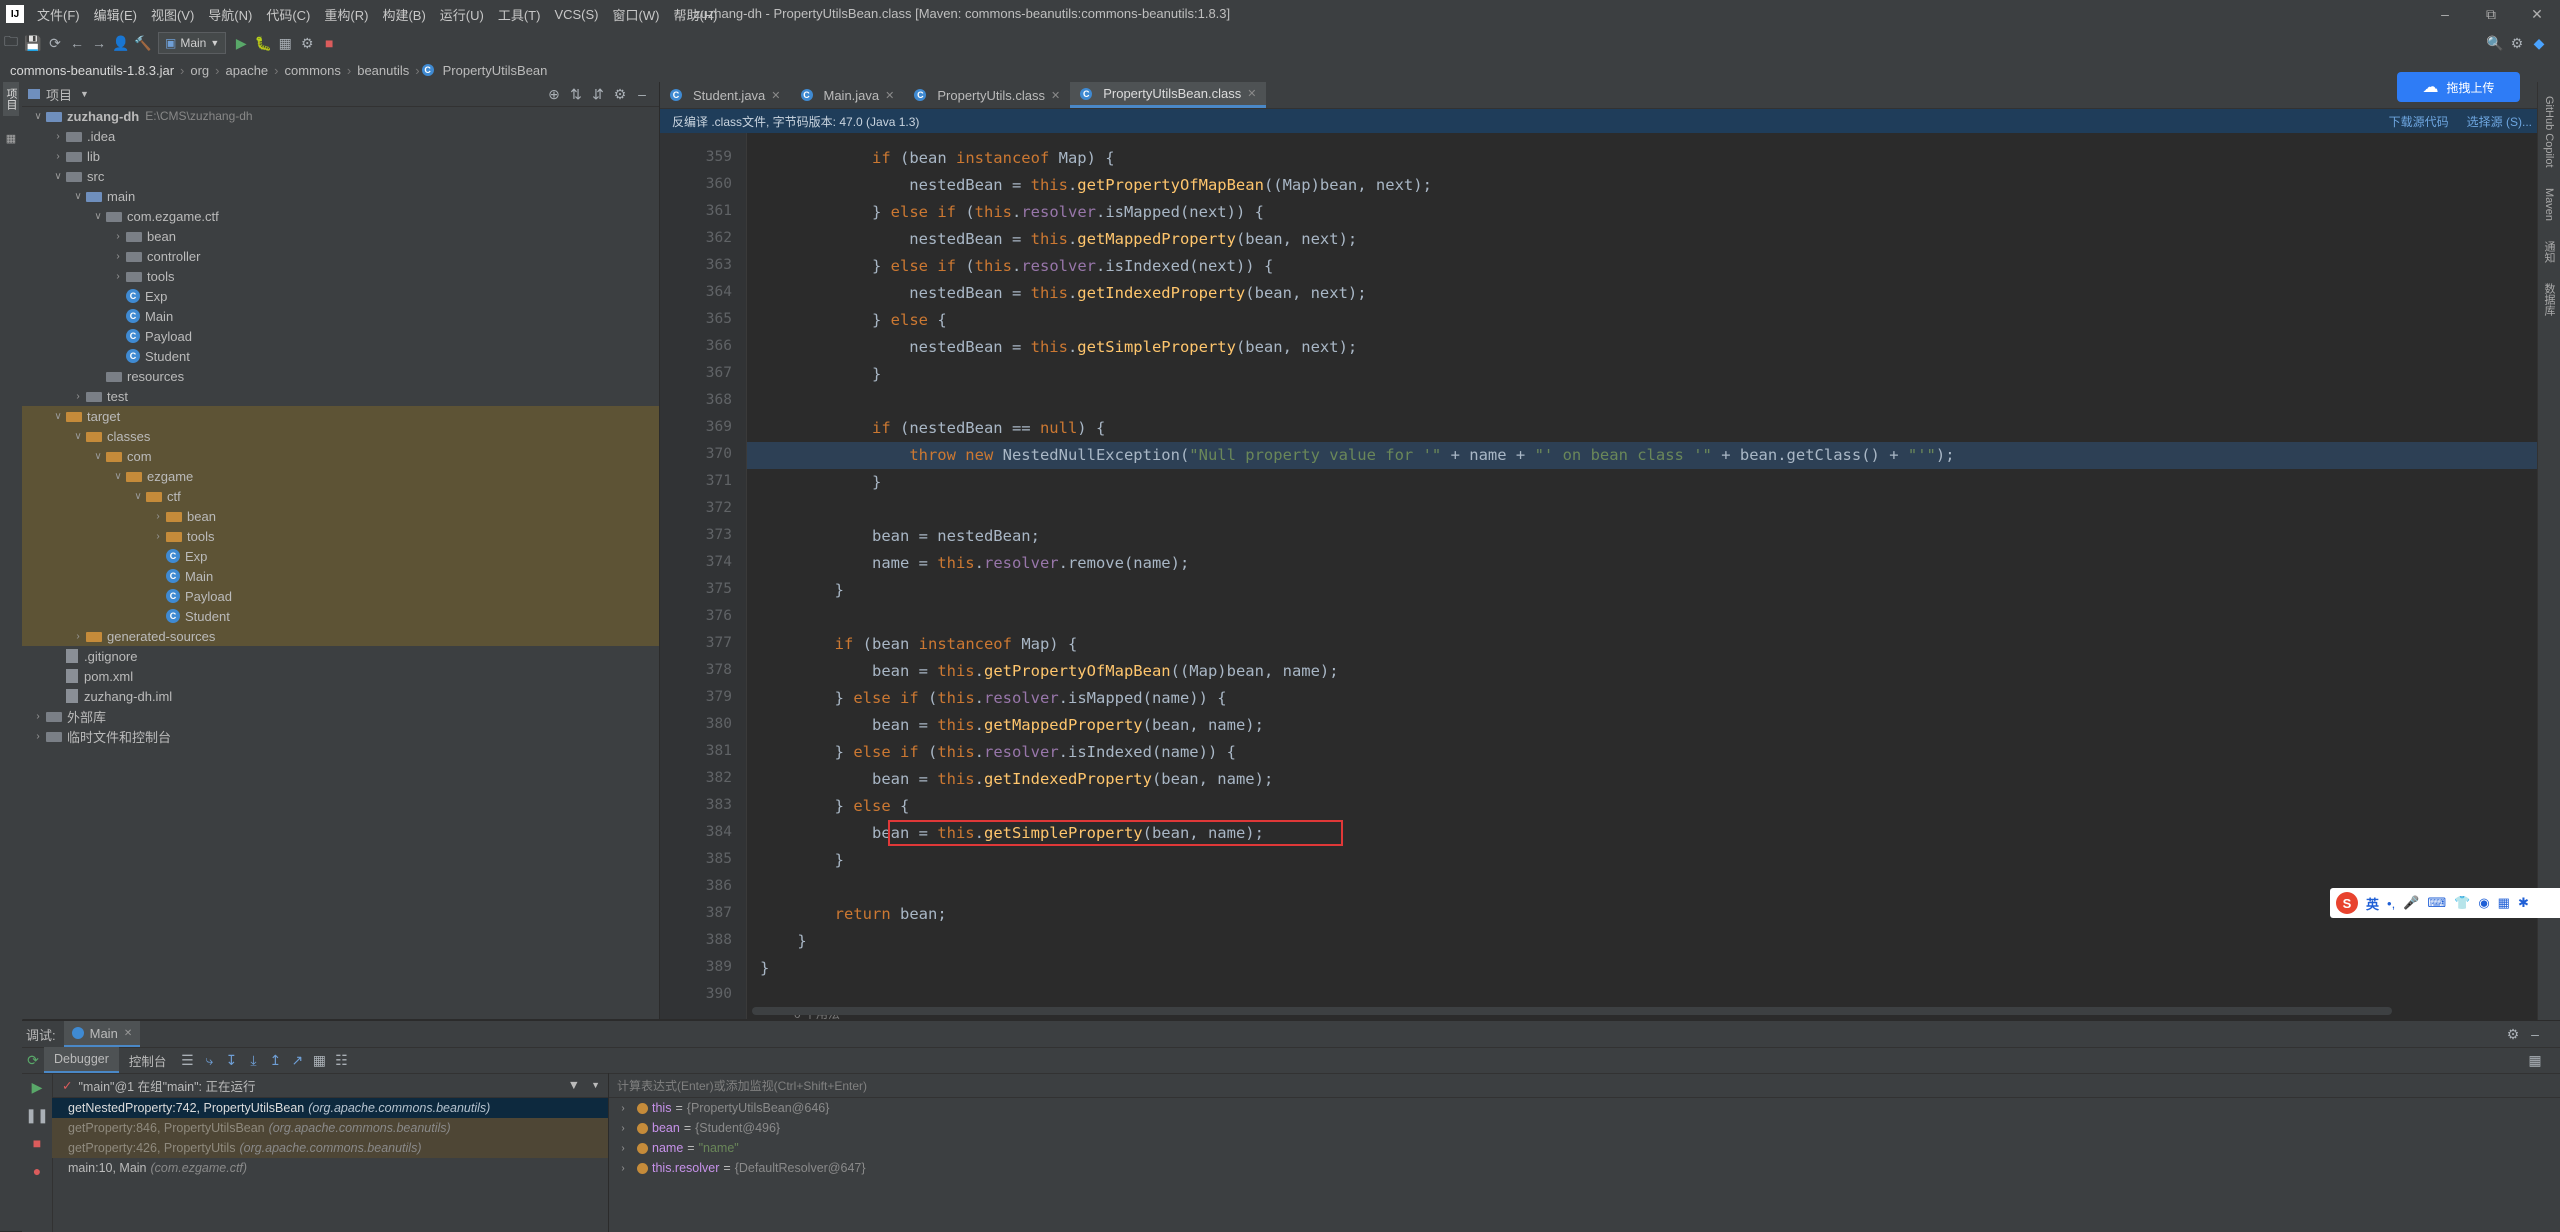 The image size is (2560, 1232). Describe the element at coordinates (1584, 1148) in the screenshot. I see `variable-row: › name = "name"` at that location.